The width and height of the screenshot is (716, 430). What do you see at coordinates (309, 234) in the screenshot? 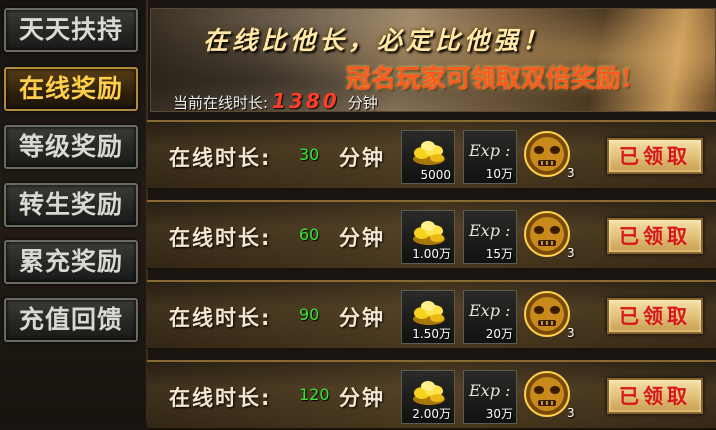
I see `reward-minutes: 60` at bounding box center [309, 234].